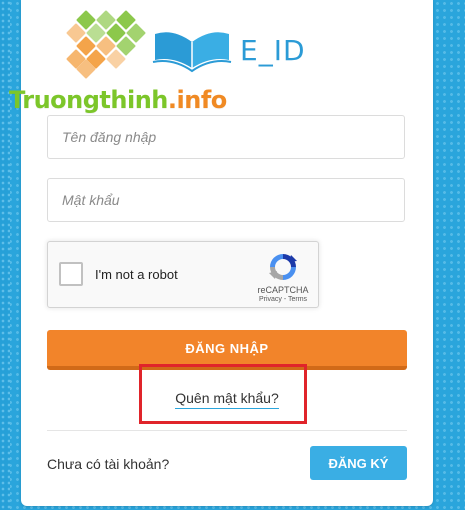  I want to click on recaptcha-brand: reCAPTCHA, so click(283, 290).